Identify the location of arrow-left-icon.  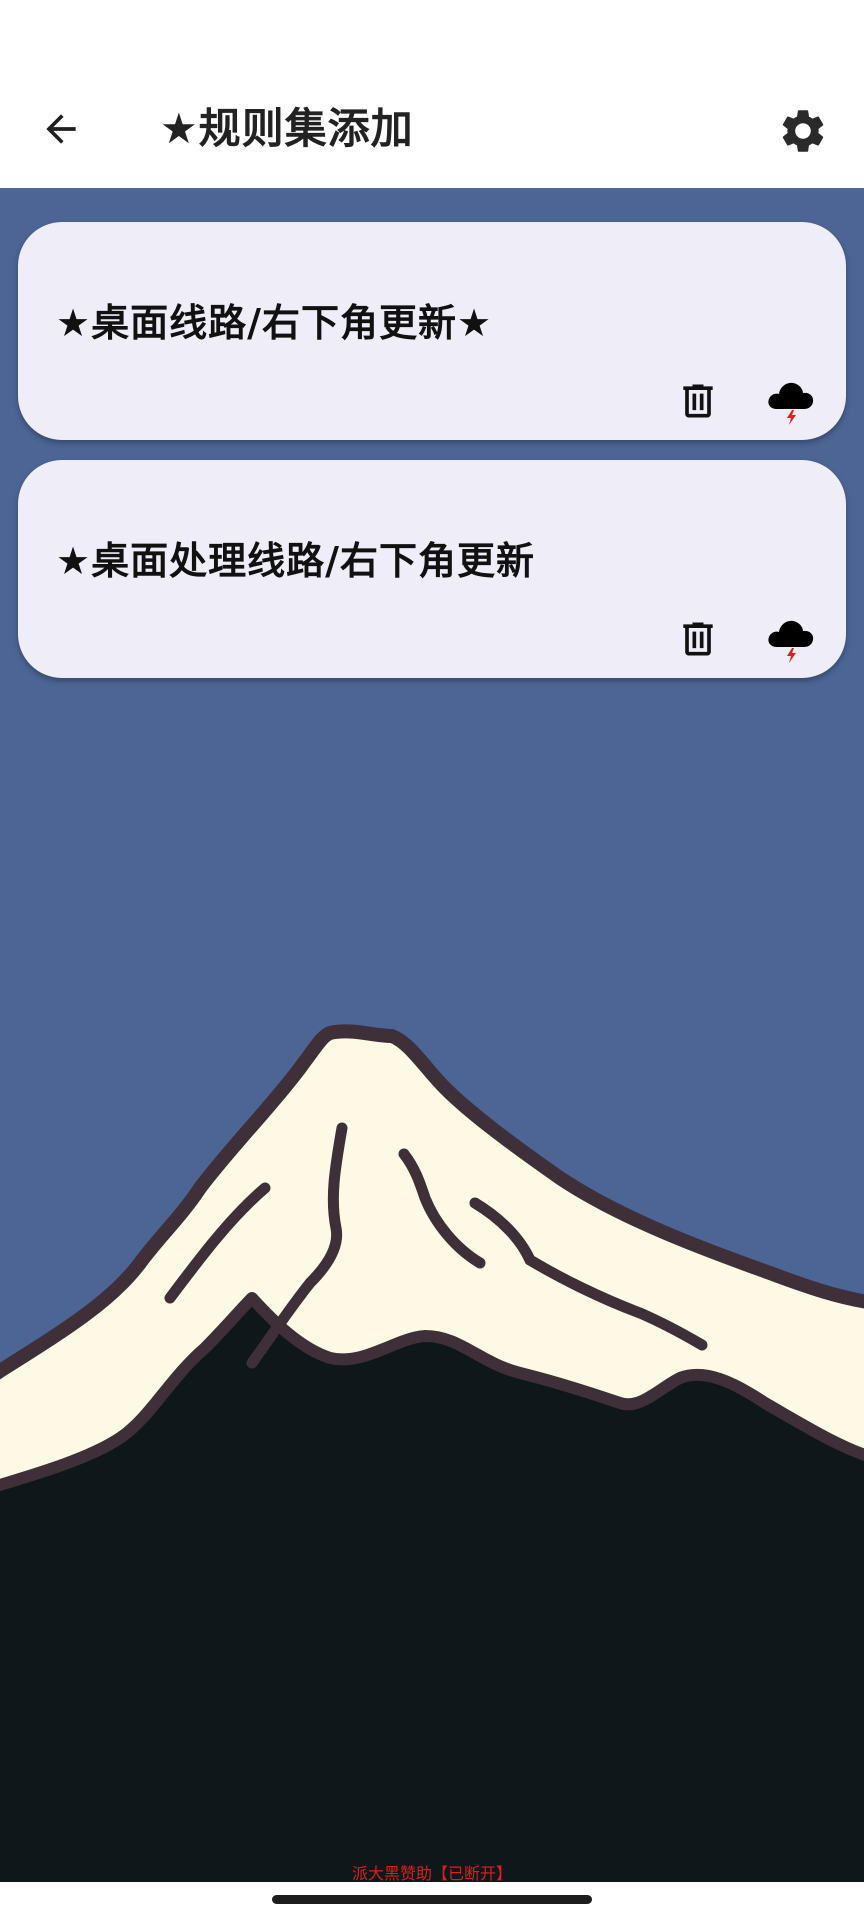
(61, 129).